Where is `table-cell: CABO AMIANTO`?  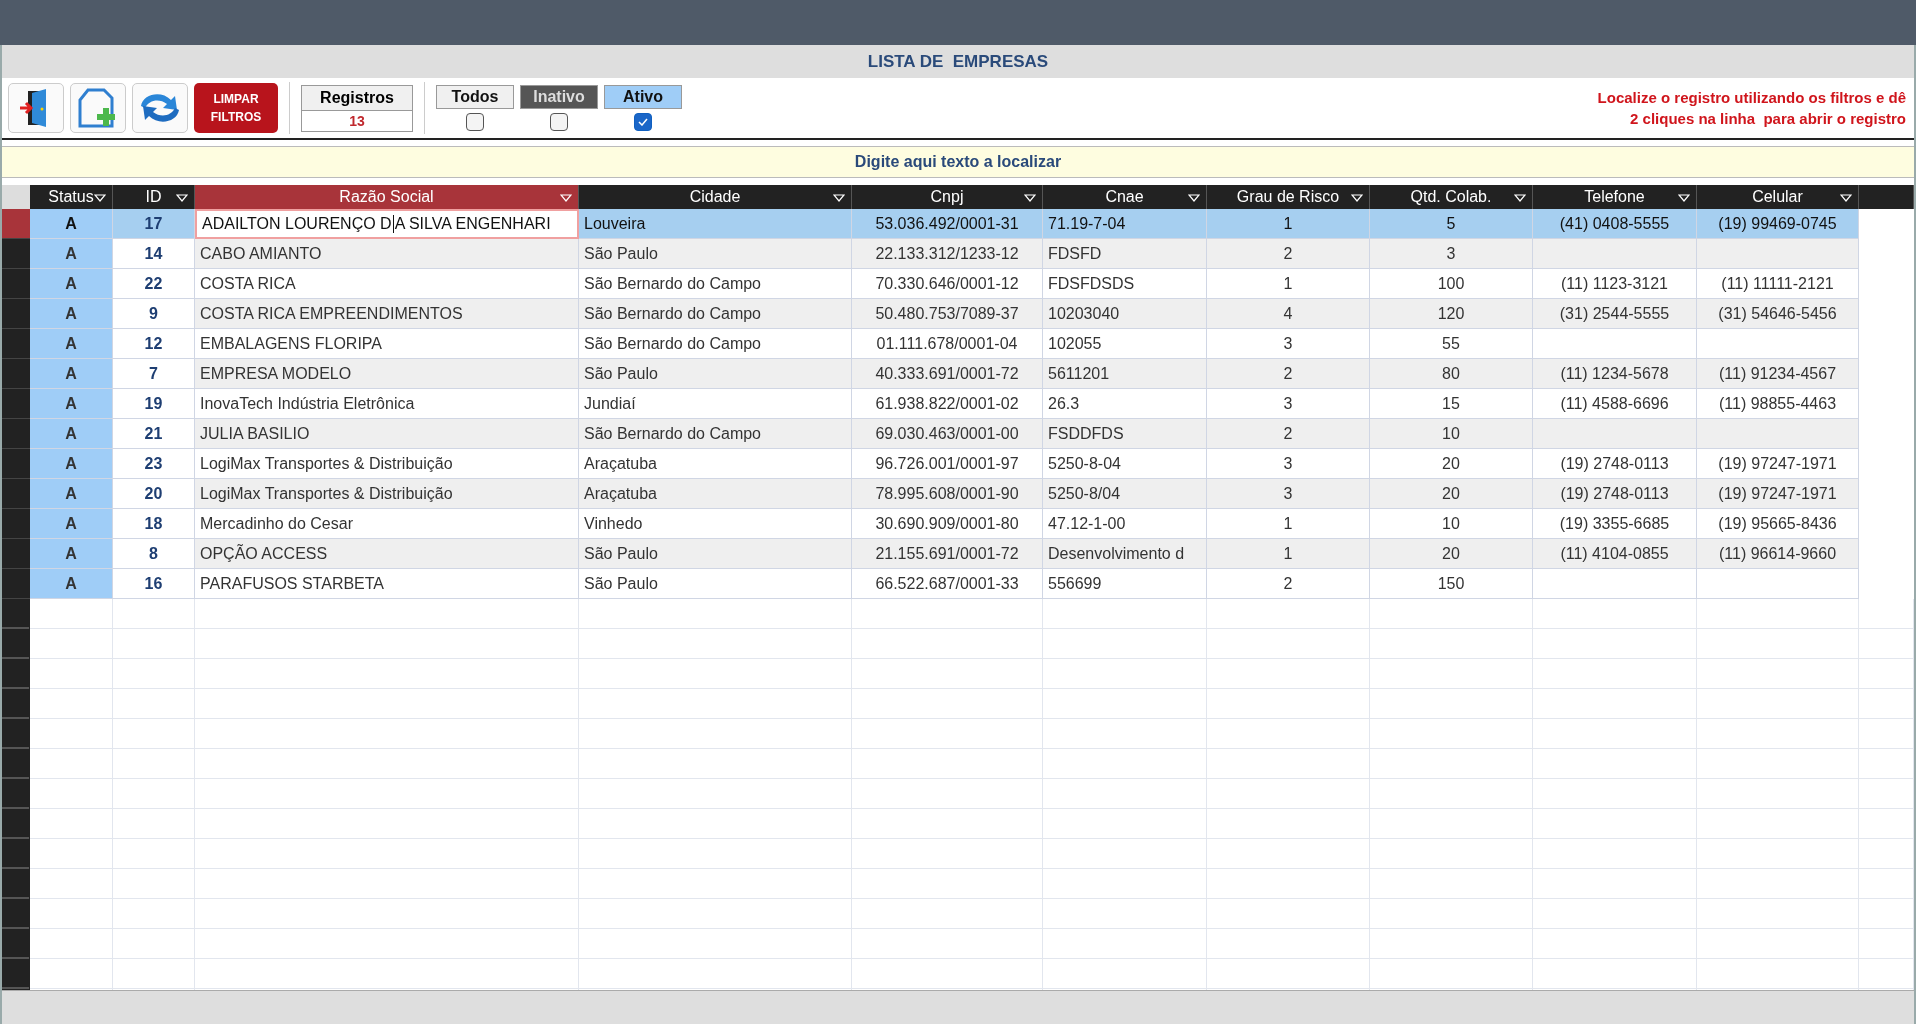 table-cell: CABO AMIANTO is located at coordinates (387, 254).